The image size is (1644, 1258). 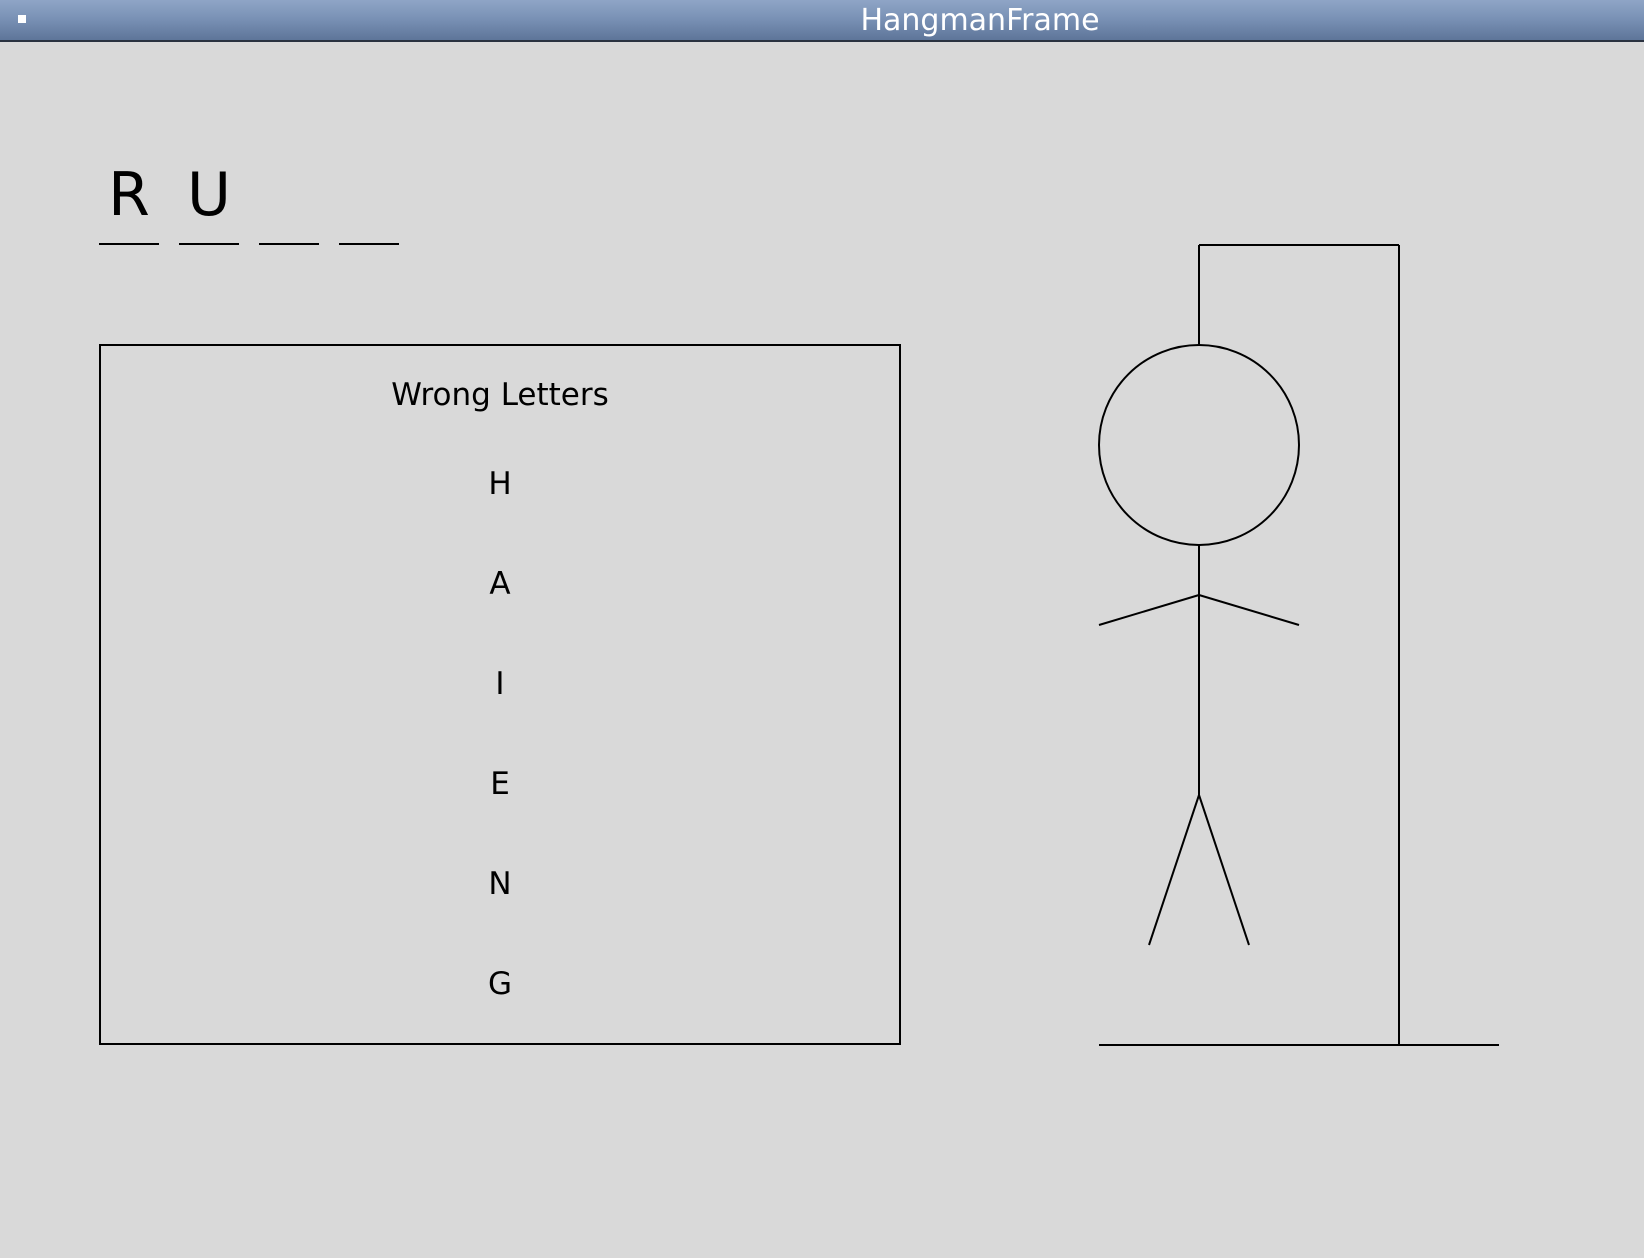 I want to click on figure-left-leg, so click(x=1174, y=870).